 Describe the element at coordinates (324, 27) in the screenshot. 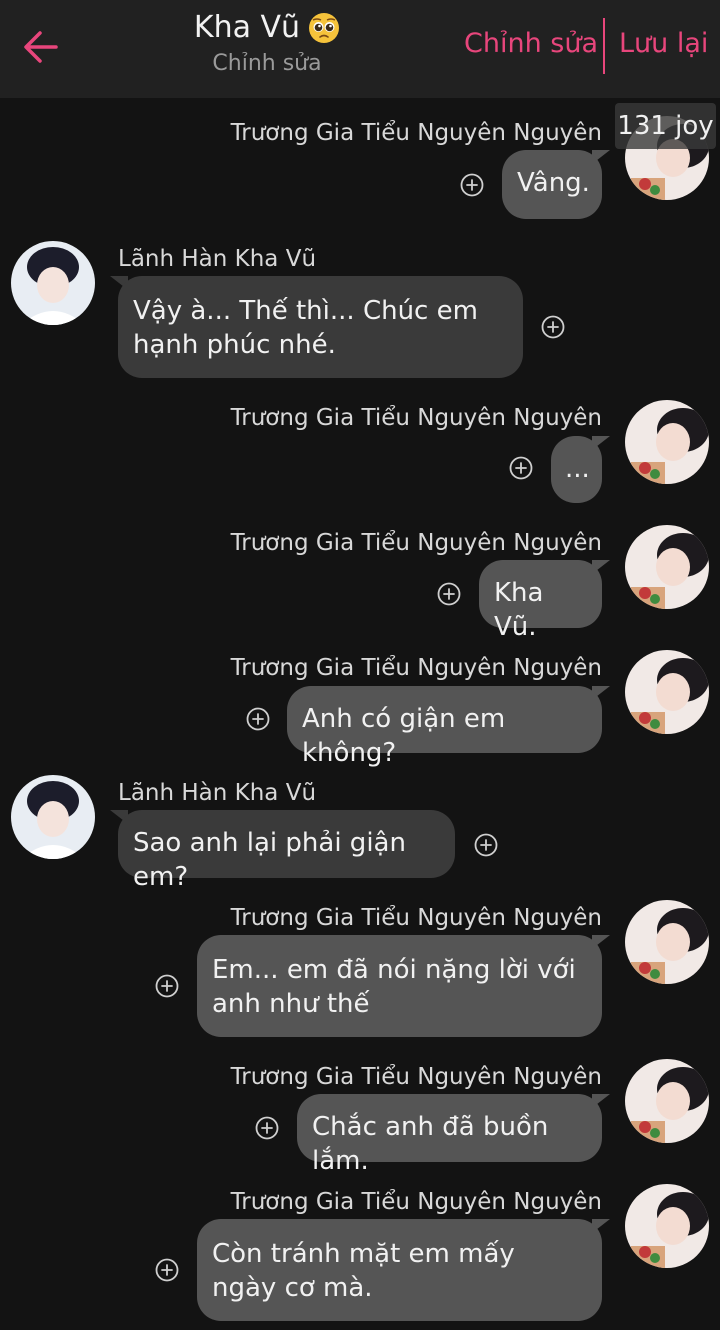

I see `pleading-face-emoji` at that location.